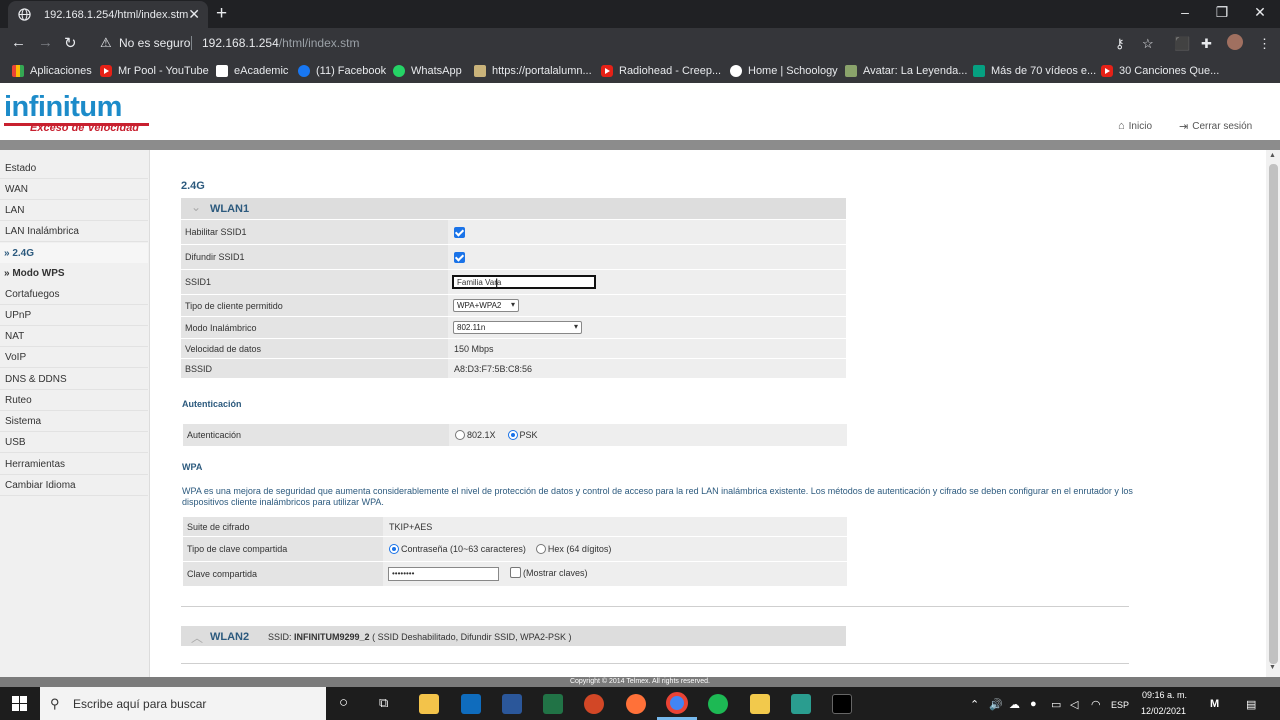  I want to click on wifi-icon: ◠, so click(1096, 704).